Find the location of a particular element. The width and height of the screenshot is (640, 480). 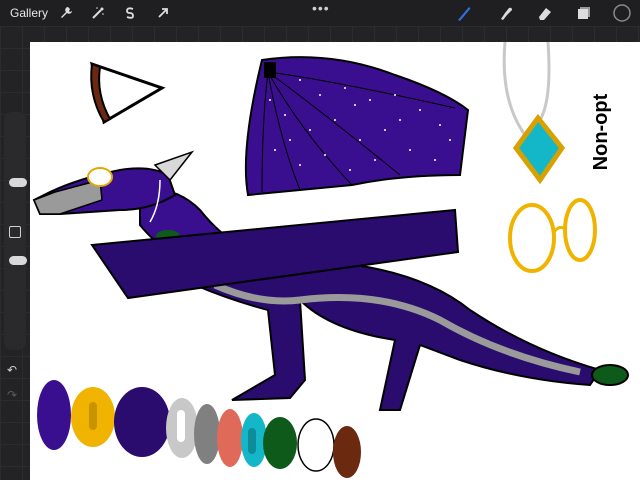

glasses is located at coordinates (552, 235).